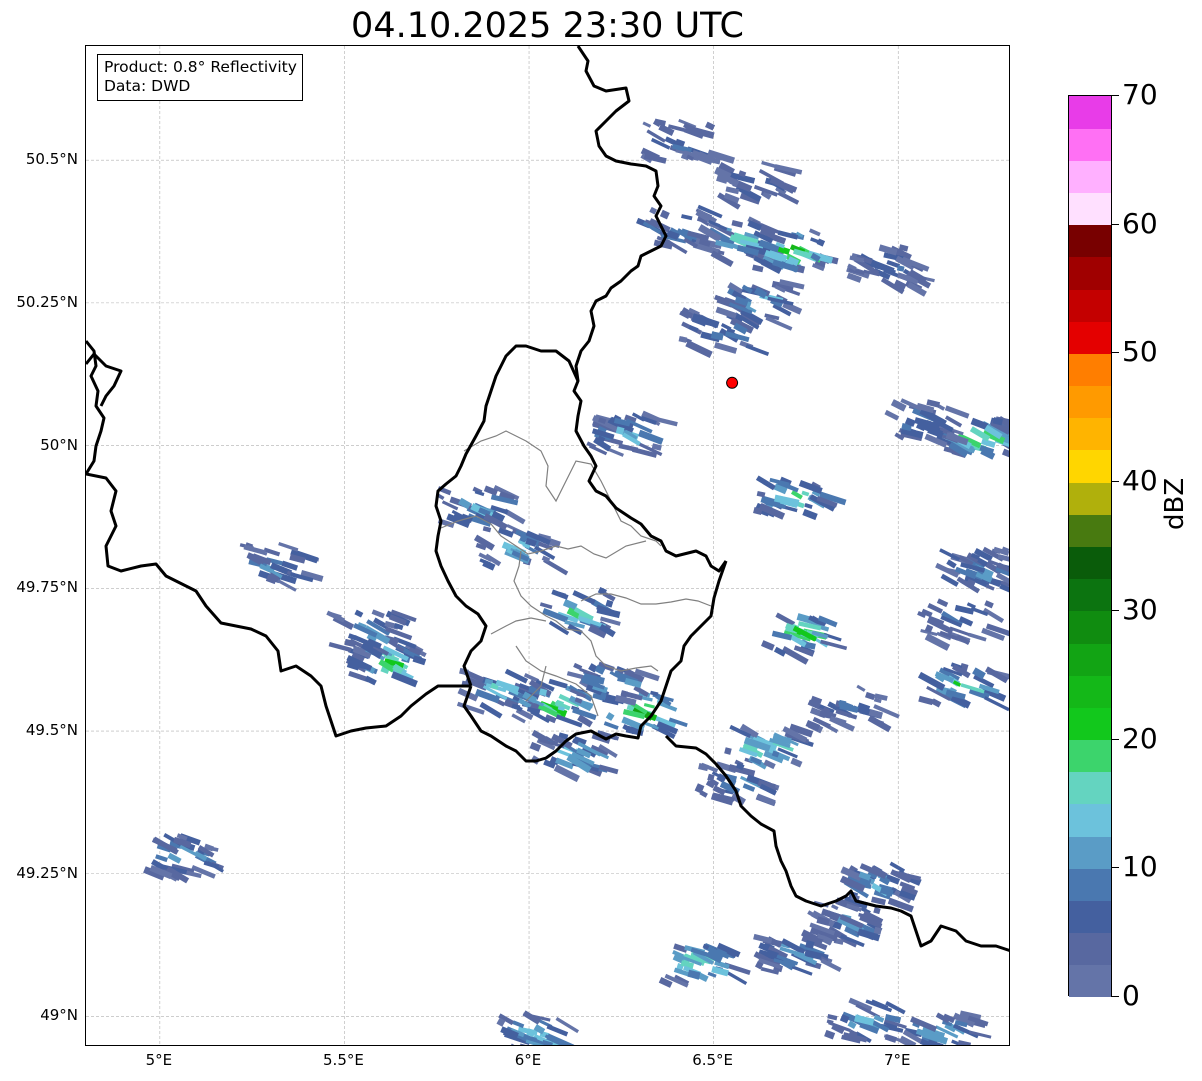 This screenshot has width=1202, height=1081. Describe the element at coordinates (200, 77) in the screenshot. I see `product-info-box: Product: 0.8° Reflectivity Data: DWD` at that location.